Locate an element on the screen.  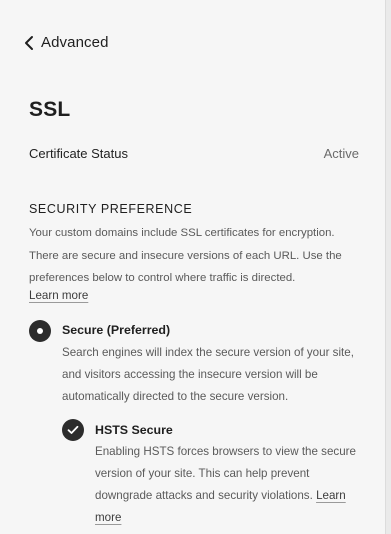
radio-selected-icon is located at coordinates (40, 331).